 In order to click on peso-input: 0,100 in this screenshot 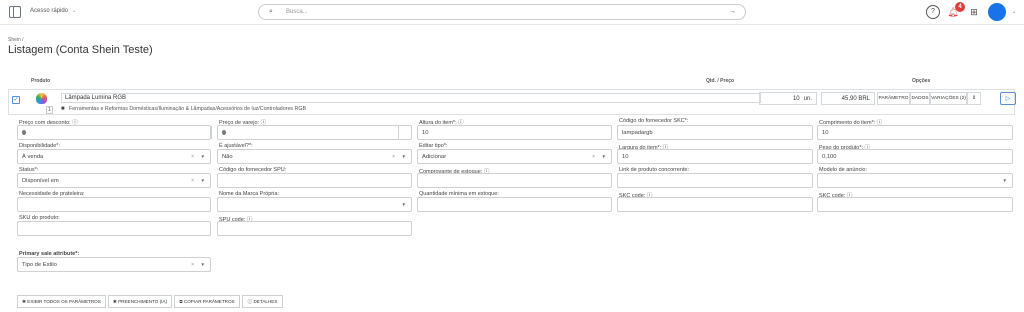, I will do `click(915, 156)`.